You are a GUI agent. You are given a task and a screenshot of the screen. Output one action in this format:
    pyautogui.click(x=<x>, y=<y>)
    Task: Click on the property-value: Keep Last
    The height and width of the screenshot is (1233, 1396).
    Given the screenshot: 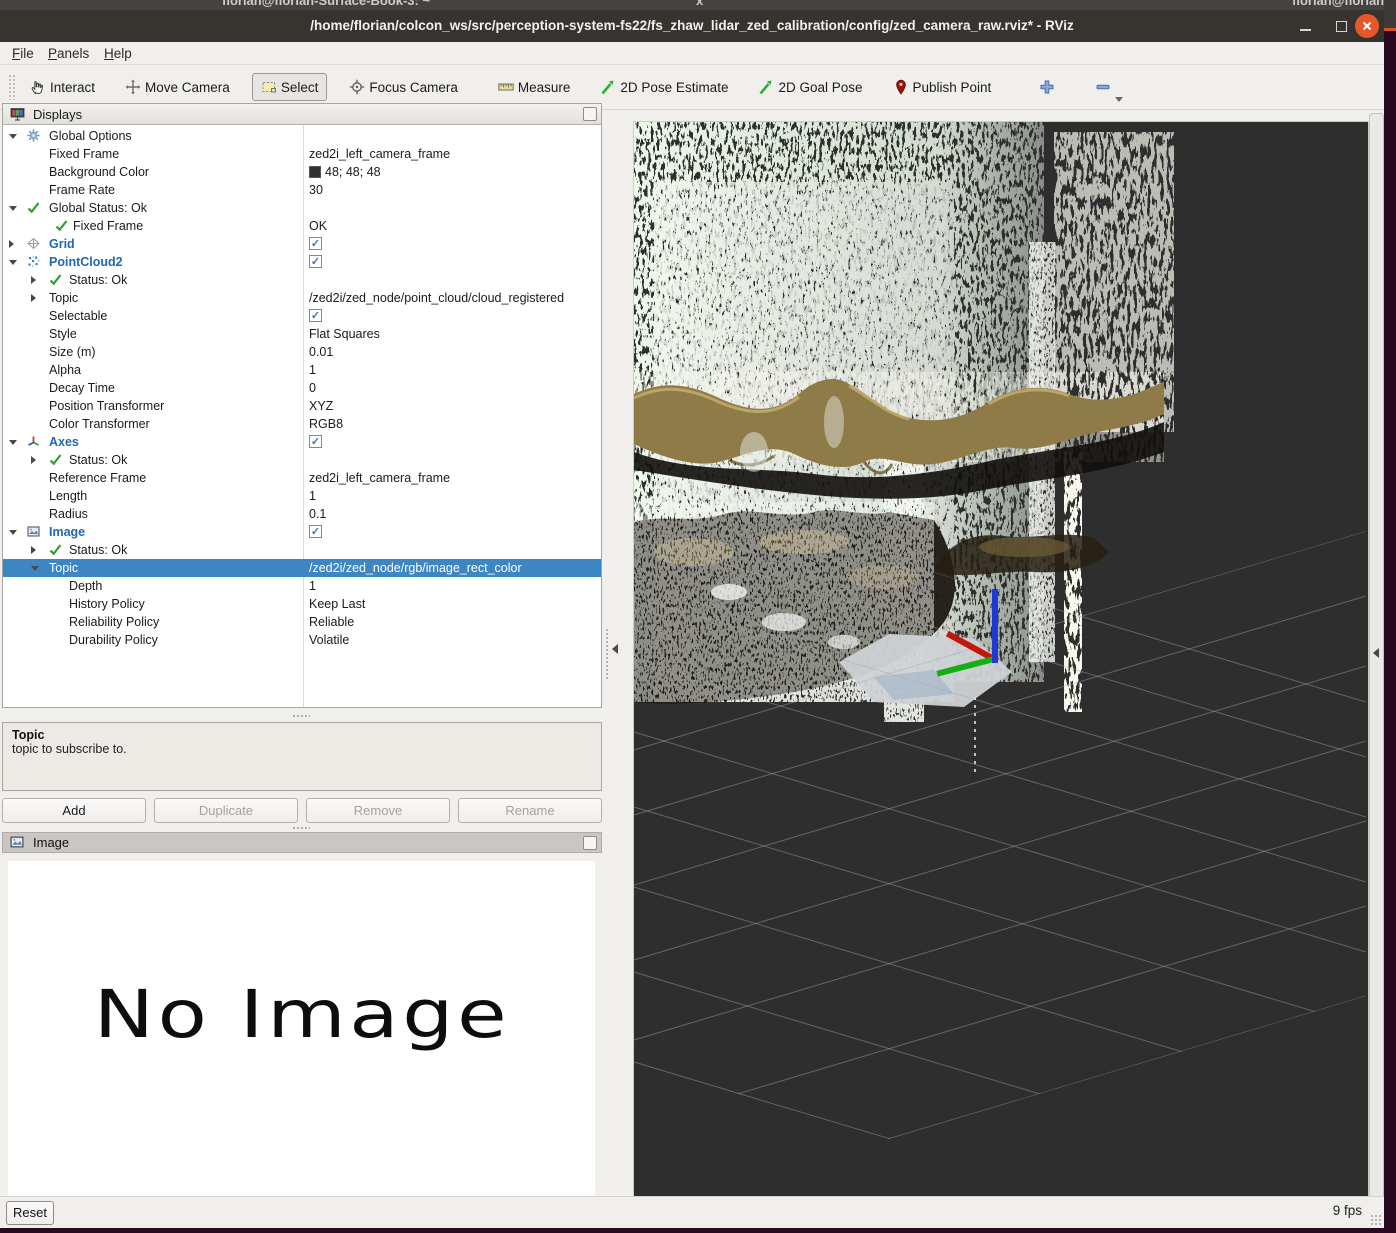 What is the action you would take?
    pyautogui.click(x=337, y=604)
    